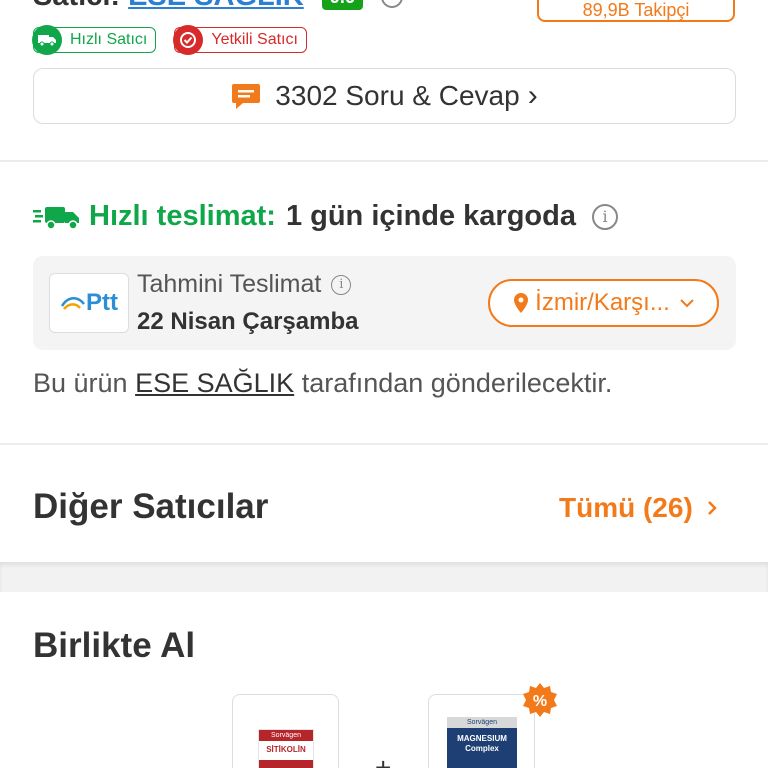  I want to click on product-card-magnesium: Sorvägen MAGNESIUM Complex, so click(481, 731).